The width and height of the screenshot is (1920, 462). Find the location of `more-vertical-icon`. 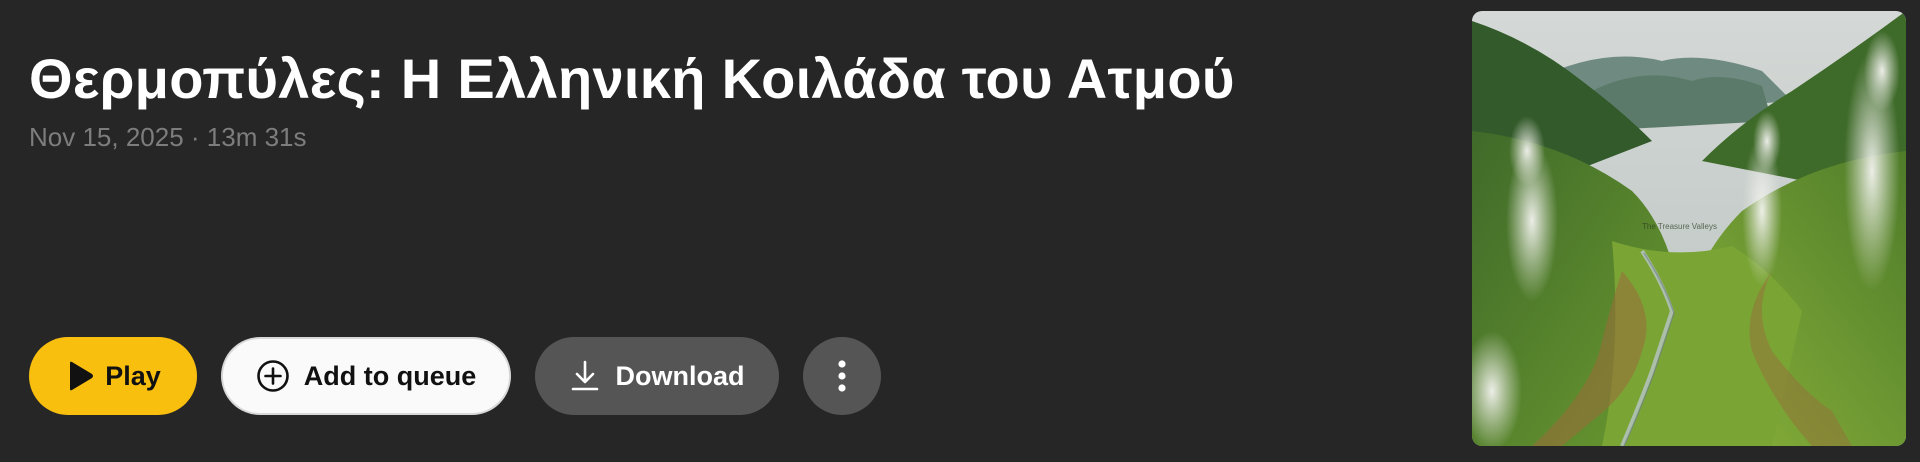

more-vertical-icon is located at coordinates (842, 376).